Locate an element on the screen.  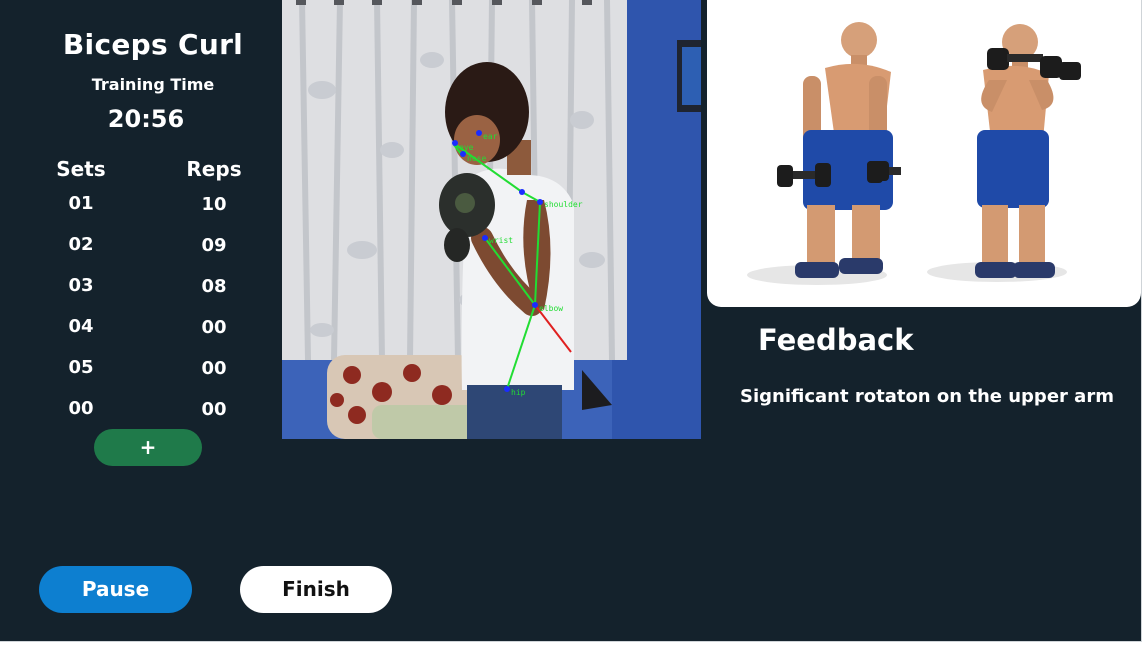
set-cell: 00 is located at coordinates (81, 408).